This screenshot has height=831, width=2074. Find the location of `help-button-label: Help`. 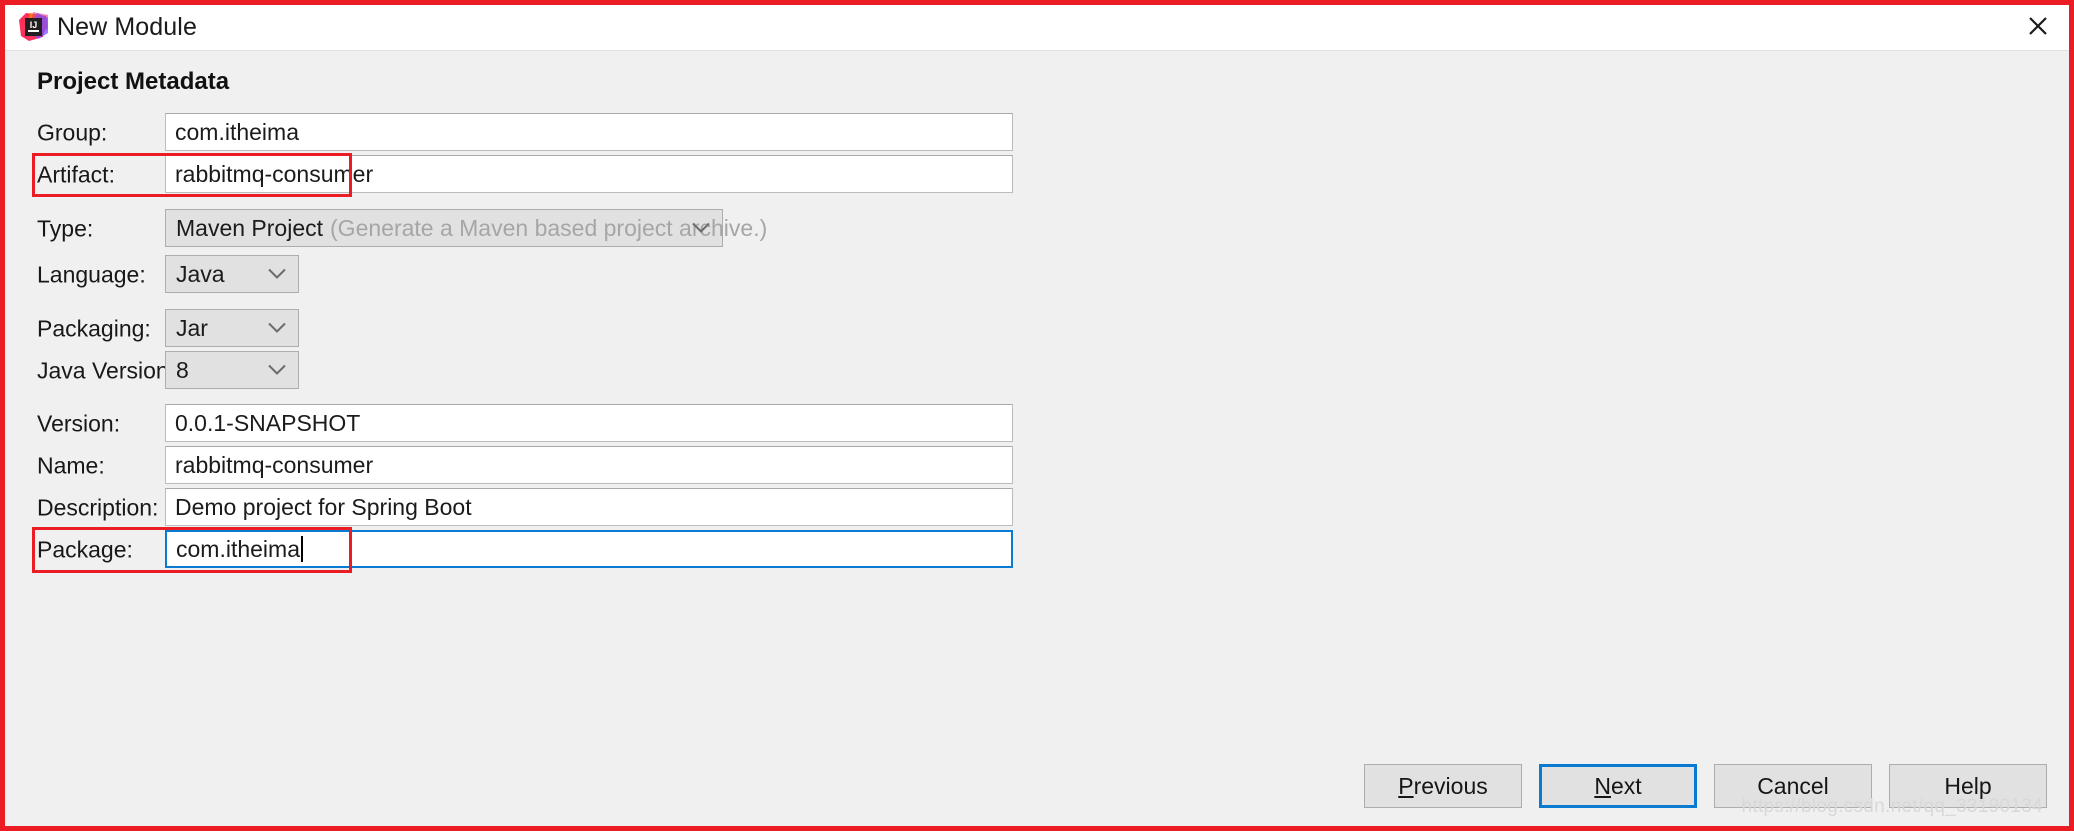

help-button-label: Help is located at coordinates (1968, 785).